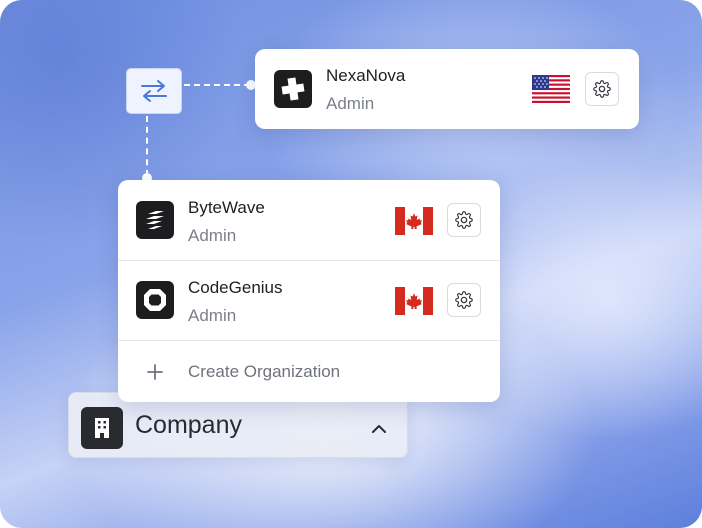  What do you see at coordinates (188, 425) in the screenshot?
I see `company-label: Company` at bounding box center [188, 425].